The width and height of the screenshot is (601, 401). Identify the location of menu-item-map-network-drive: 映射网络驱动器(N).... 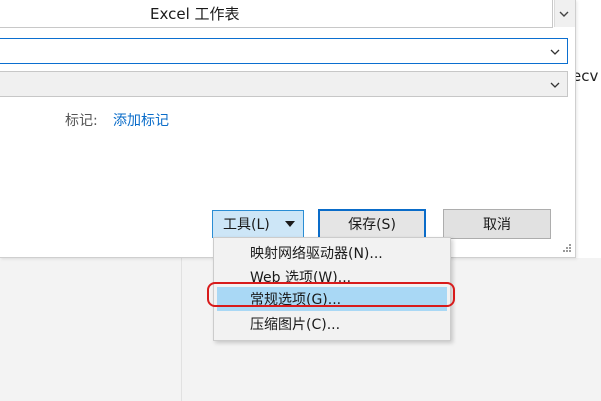
(332, 253).